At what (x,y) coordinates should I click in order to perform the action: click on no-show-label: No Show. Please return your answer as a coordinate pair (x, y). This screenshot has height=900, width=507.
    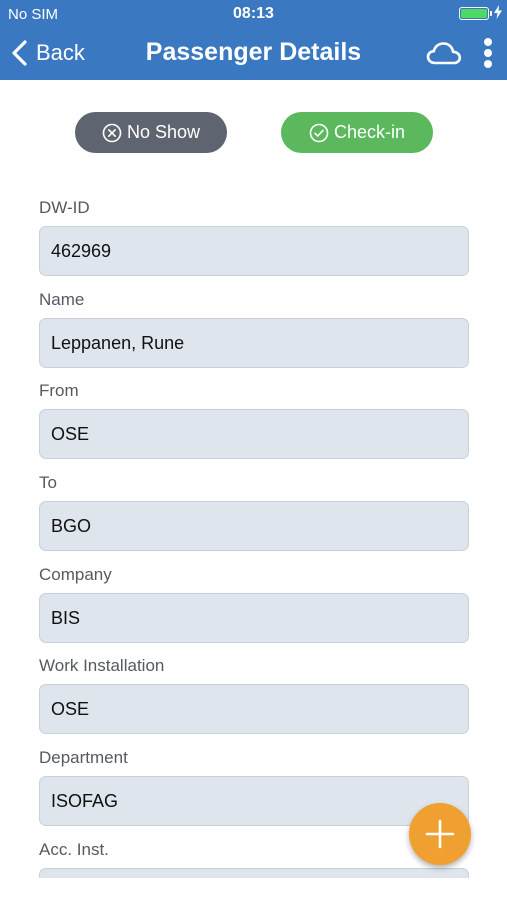
    Looking at the image, I should click on (163, 132).